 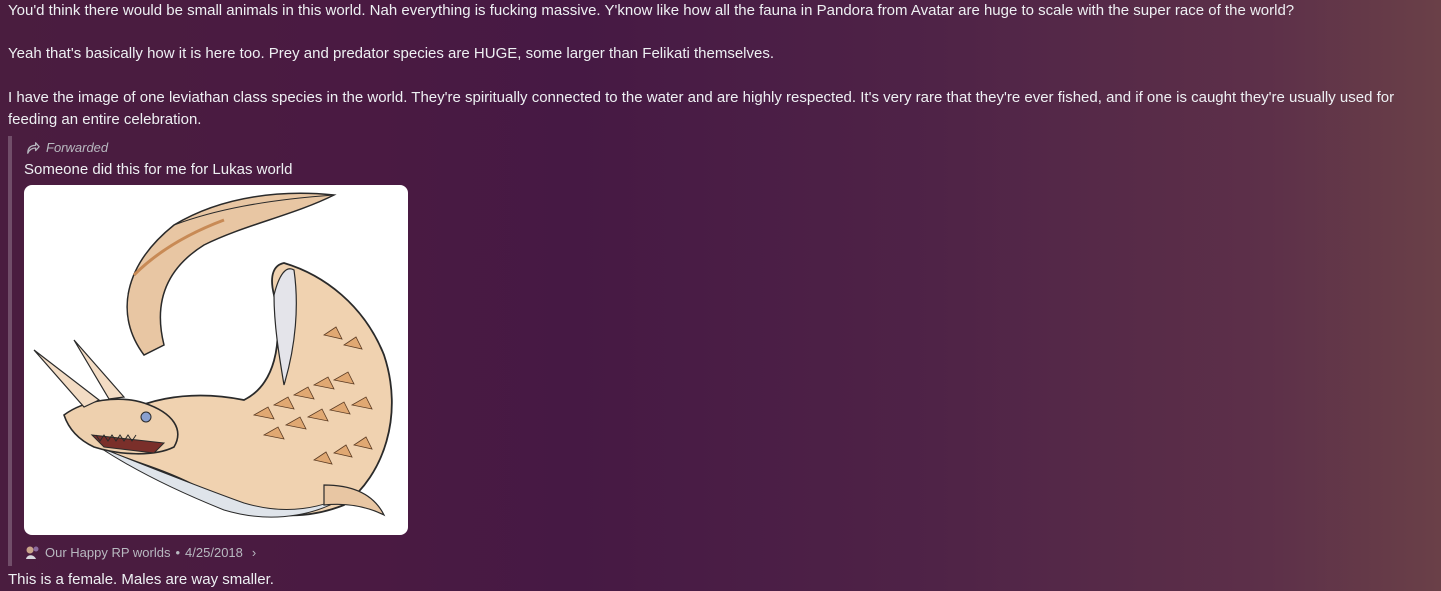 What do you see at coordinates (141, 579) in the screenshot?
I see `message-text-4: This is a female. Males are way smaller.` at bounding box center [141, 579].